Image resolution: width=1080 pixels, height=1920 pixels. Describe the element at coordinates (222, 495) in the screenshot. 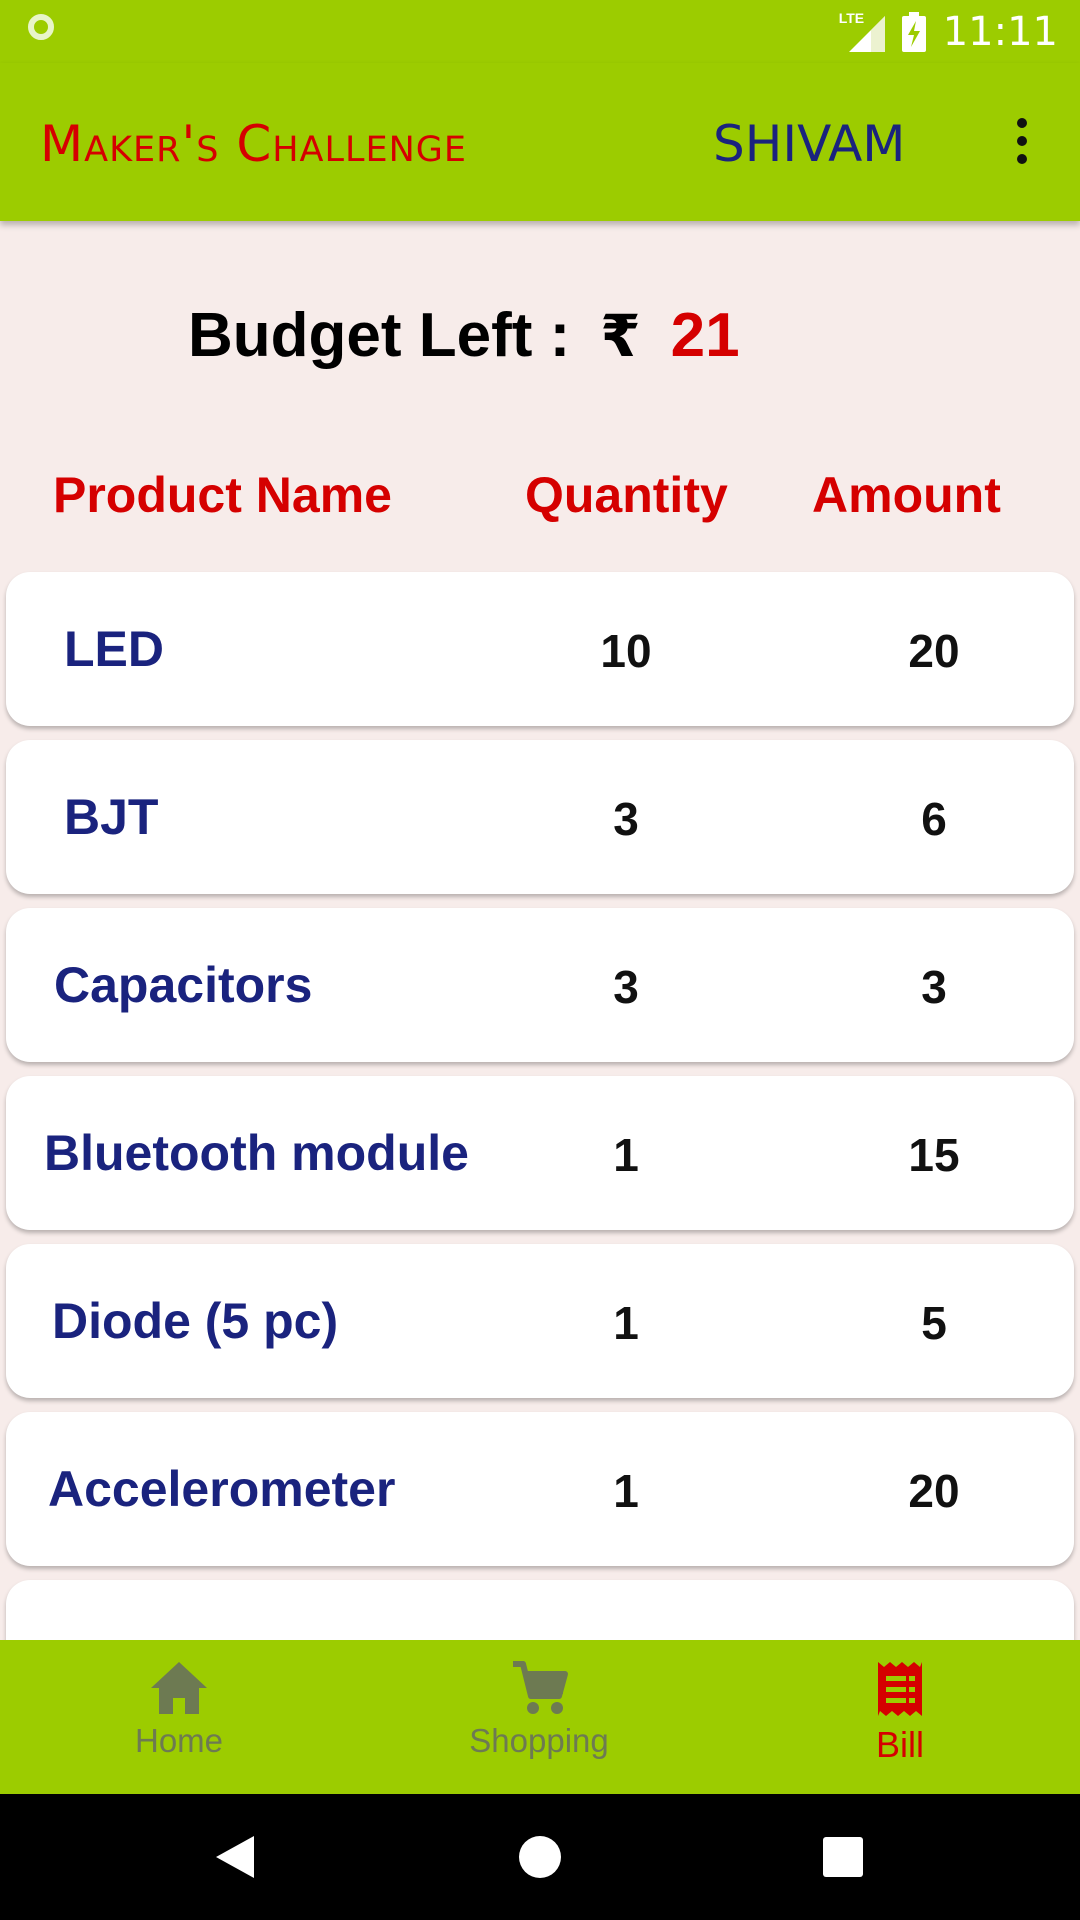

I see `header-product-name: Product Name` at that location.